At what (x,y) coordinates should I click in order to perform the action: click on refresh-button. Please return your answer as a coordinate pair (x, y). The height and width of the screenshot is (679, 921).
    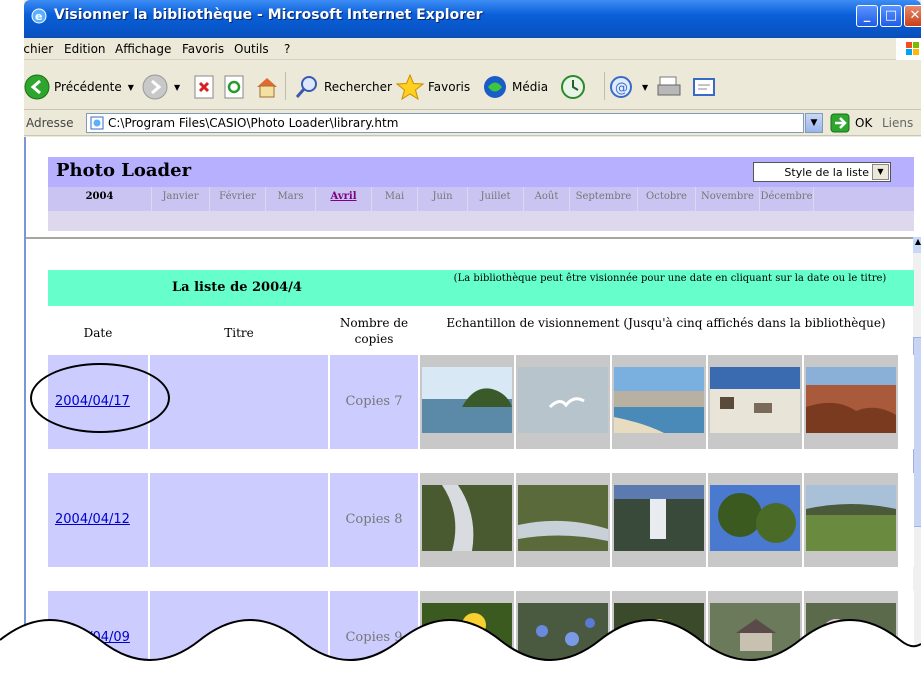
    Looking at the image, I should click on (235, 87).